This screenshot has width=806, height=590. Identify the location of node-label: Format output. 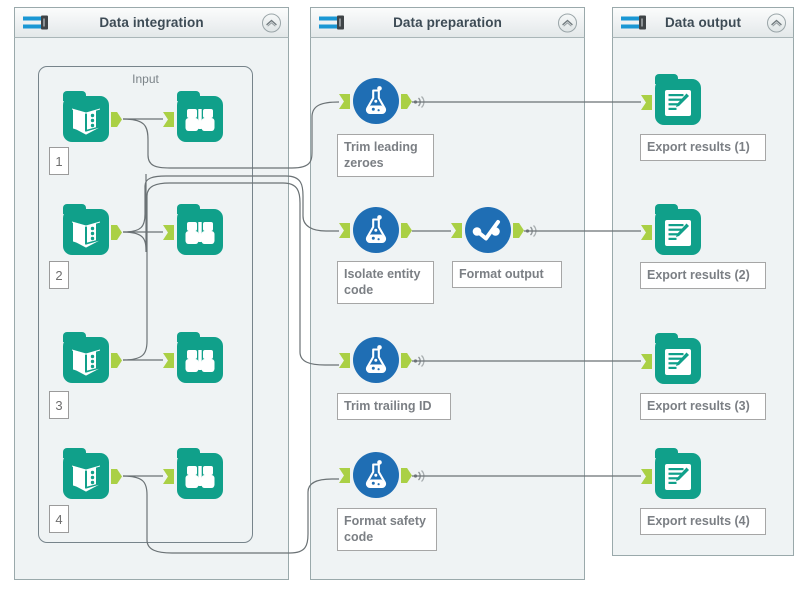
(507, 274).